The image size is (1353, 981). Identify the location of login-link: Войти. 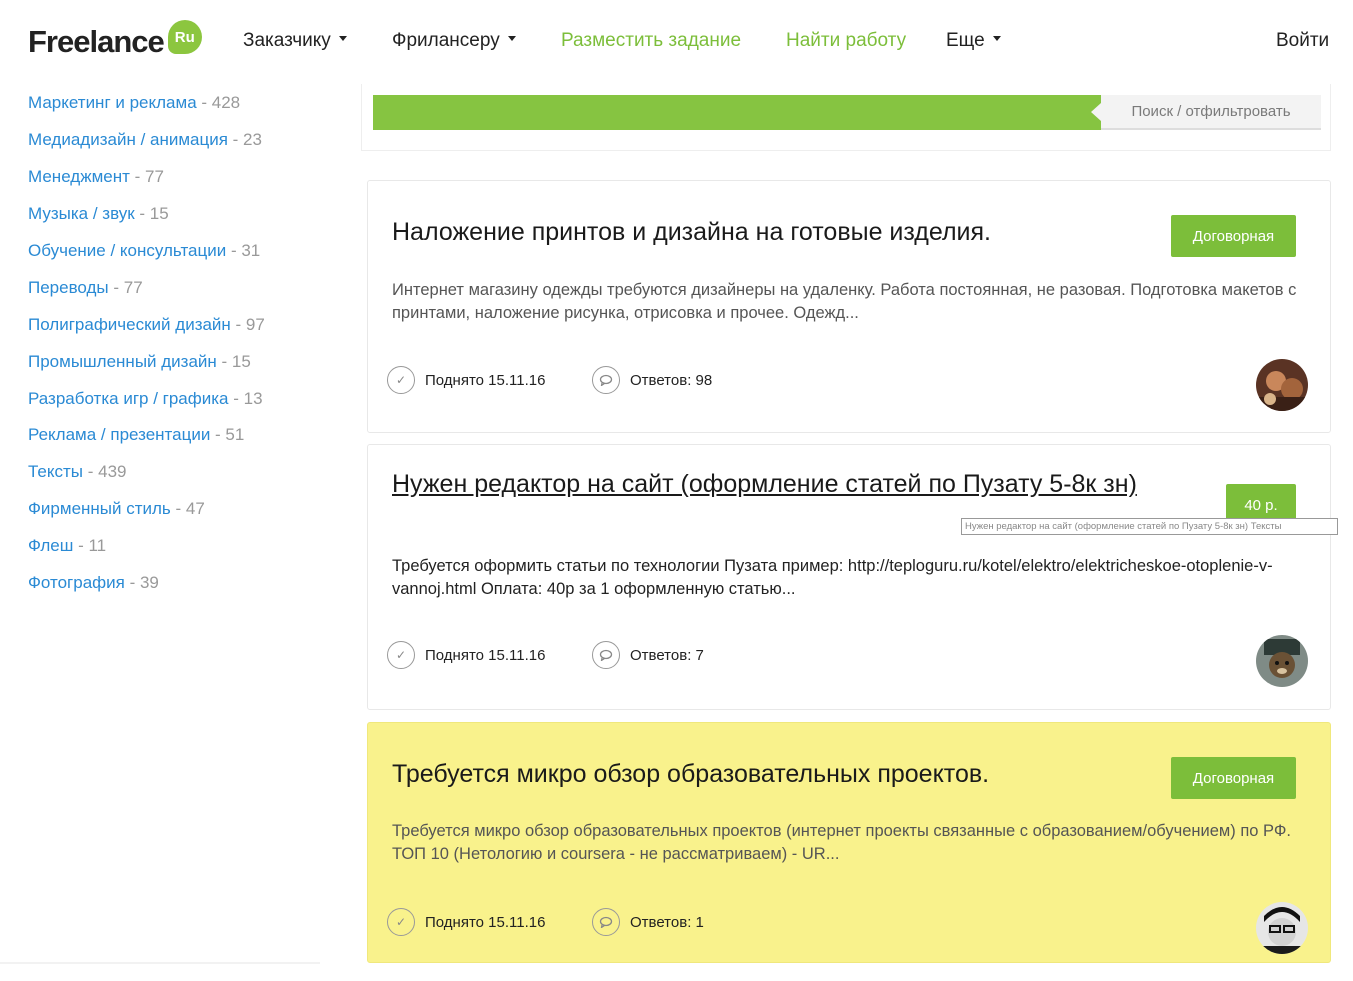
(1302, 41).